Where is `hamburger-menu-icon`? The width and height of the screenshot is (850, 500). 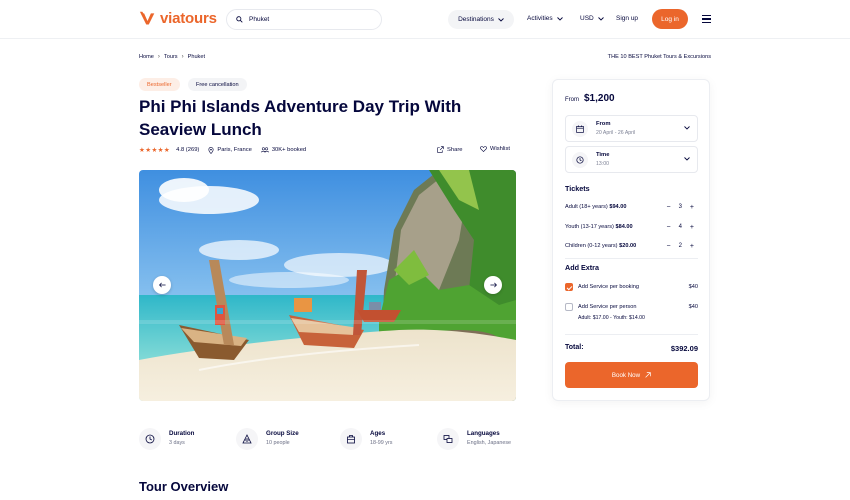
hamburger-menu-icon is located at coordinates (706, 19).